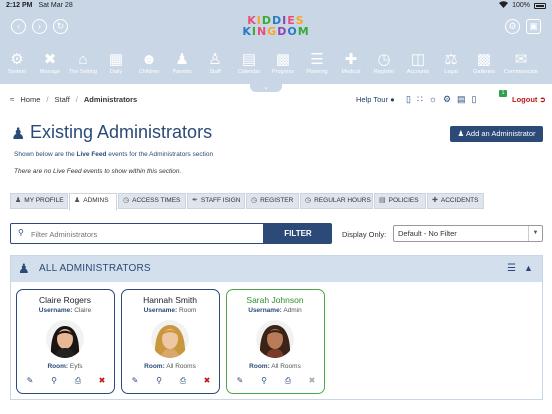 The image size is (552, 414). Describe the element at coordinates (500, 133) in the screenshot. I see `add-administrator-label: Add an Administrator` at that location.